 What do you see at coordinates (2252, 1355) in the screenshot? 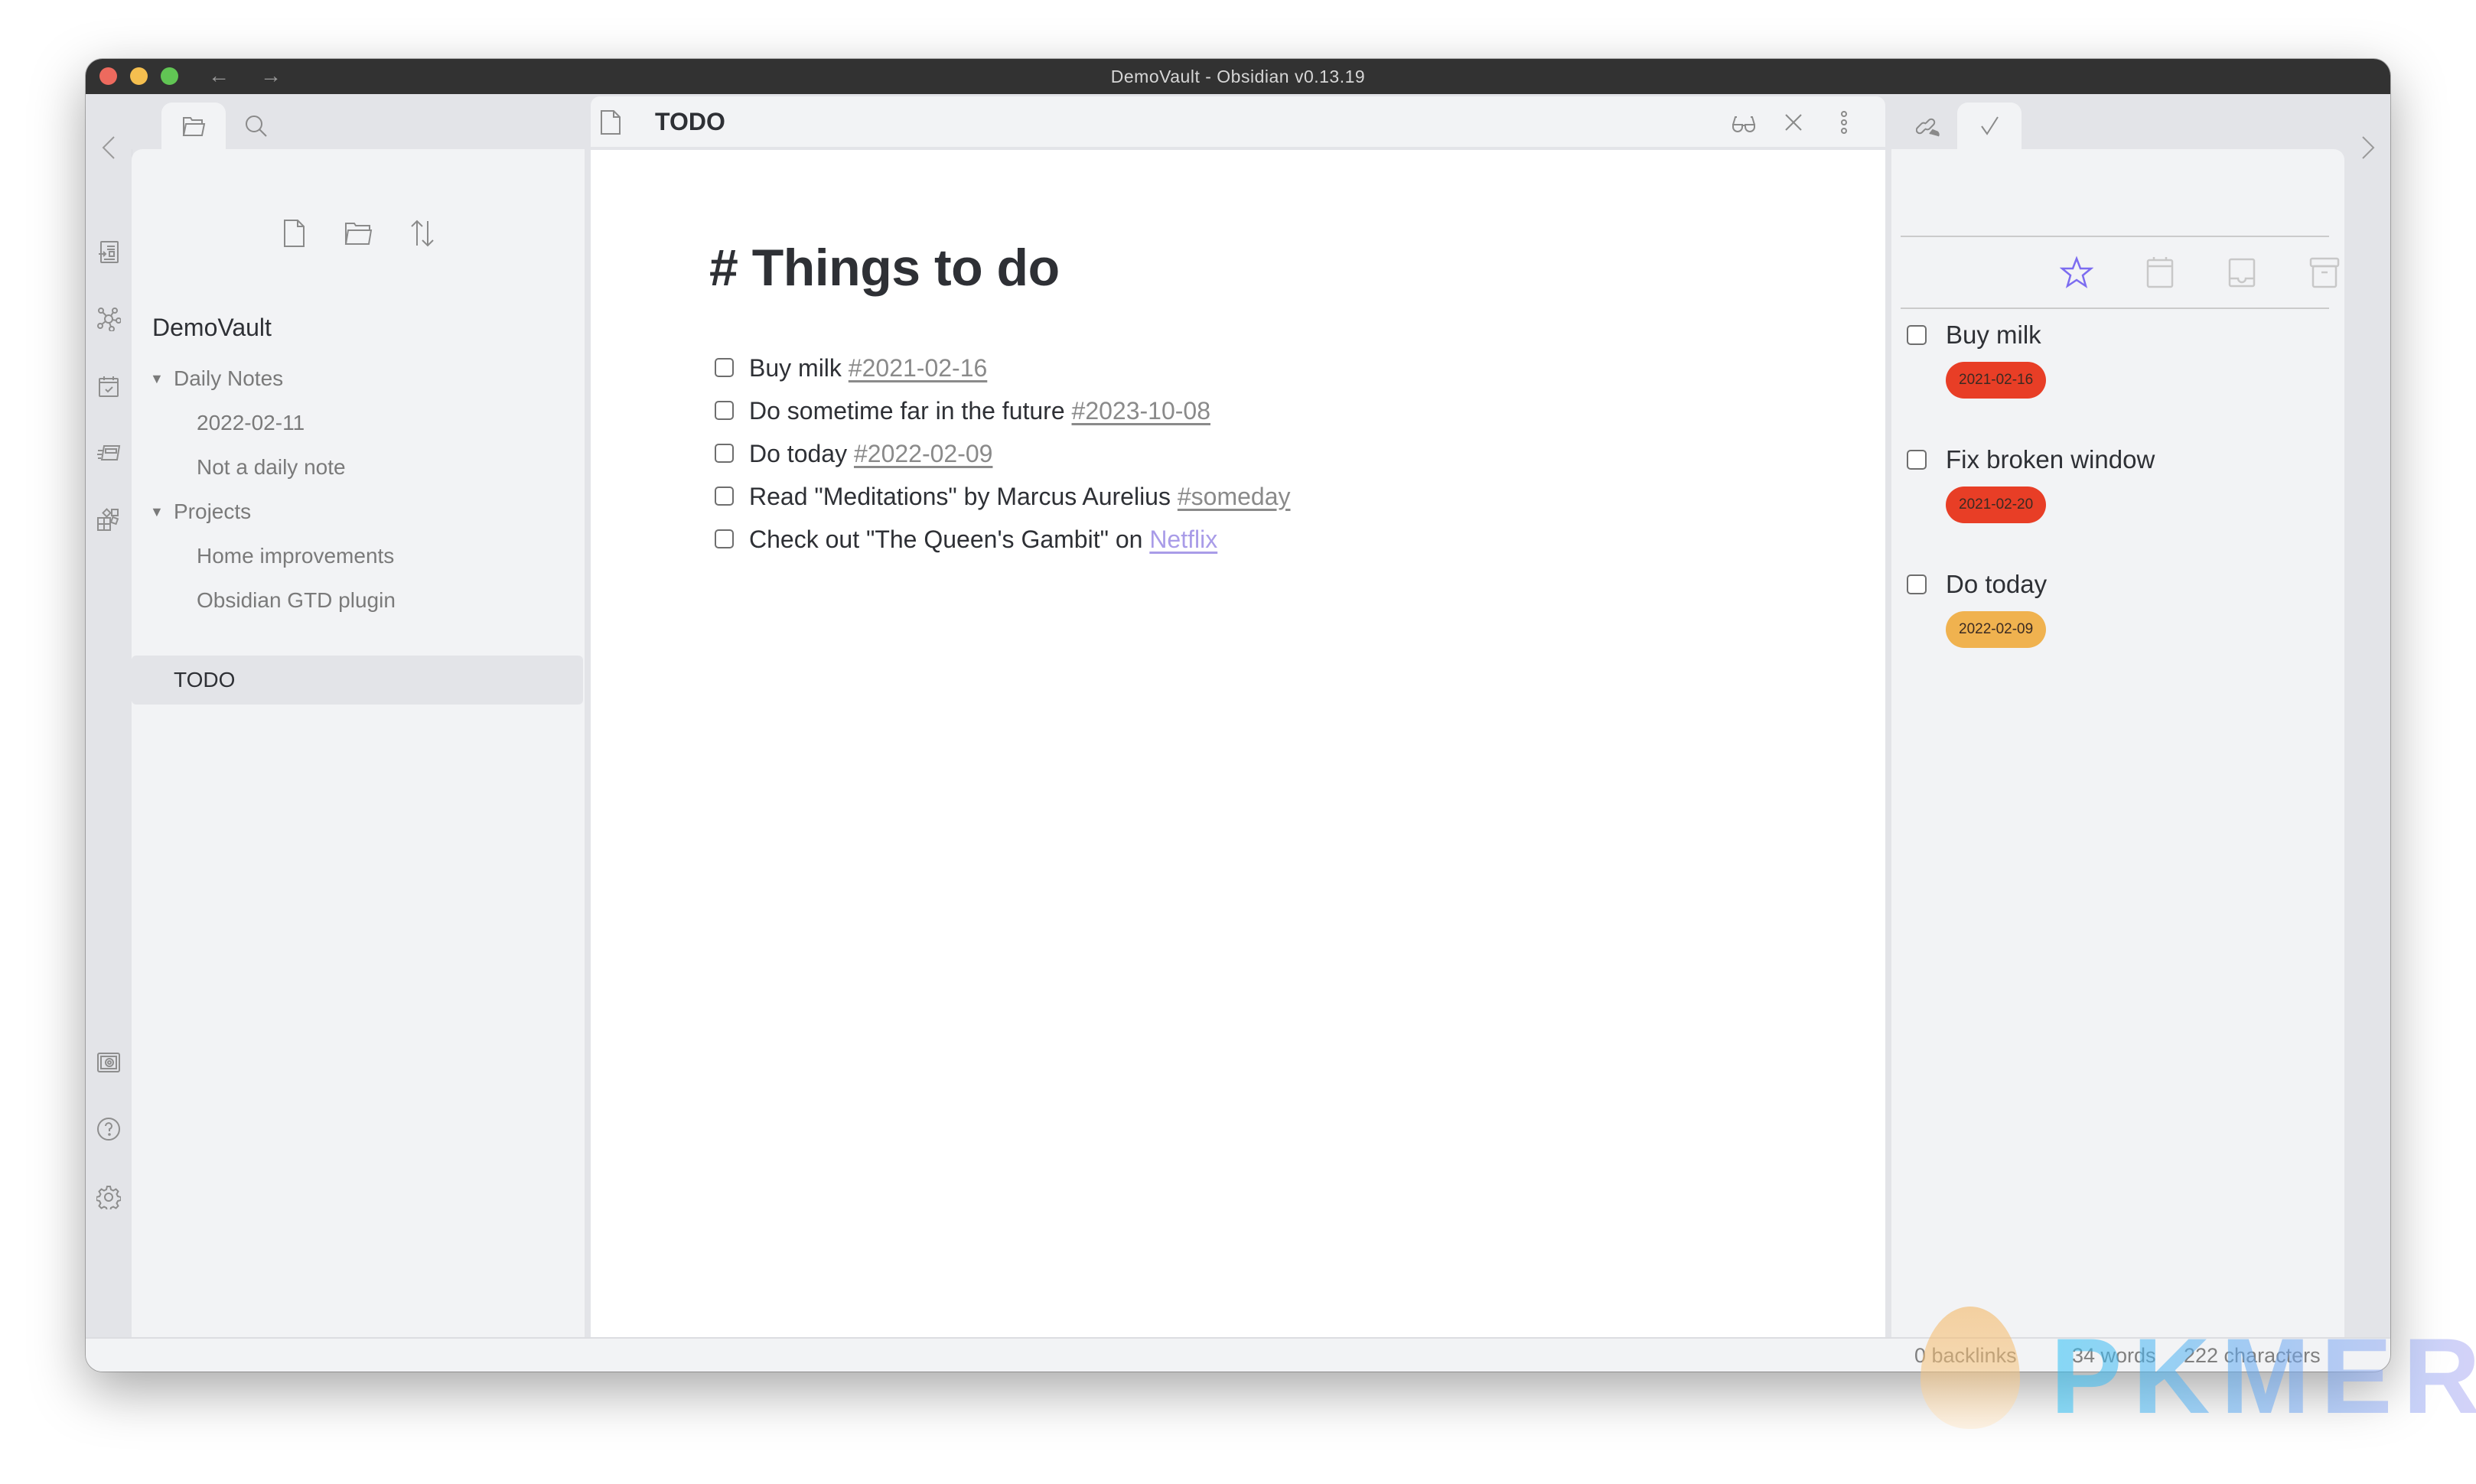
I see `status-character-count: 222 characters` at bounding box center [2252, 1355].